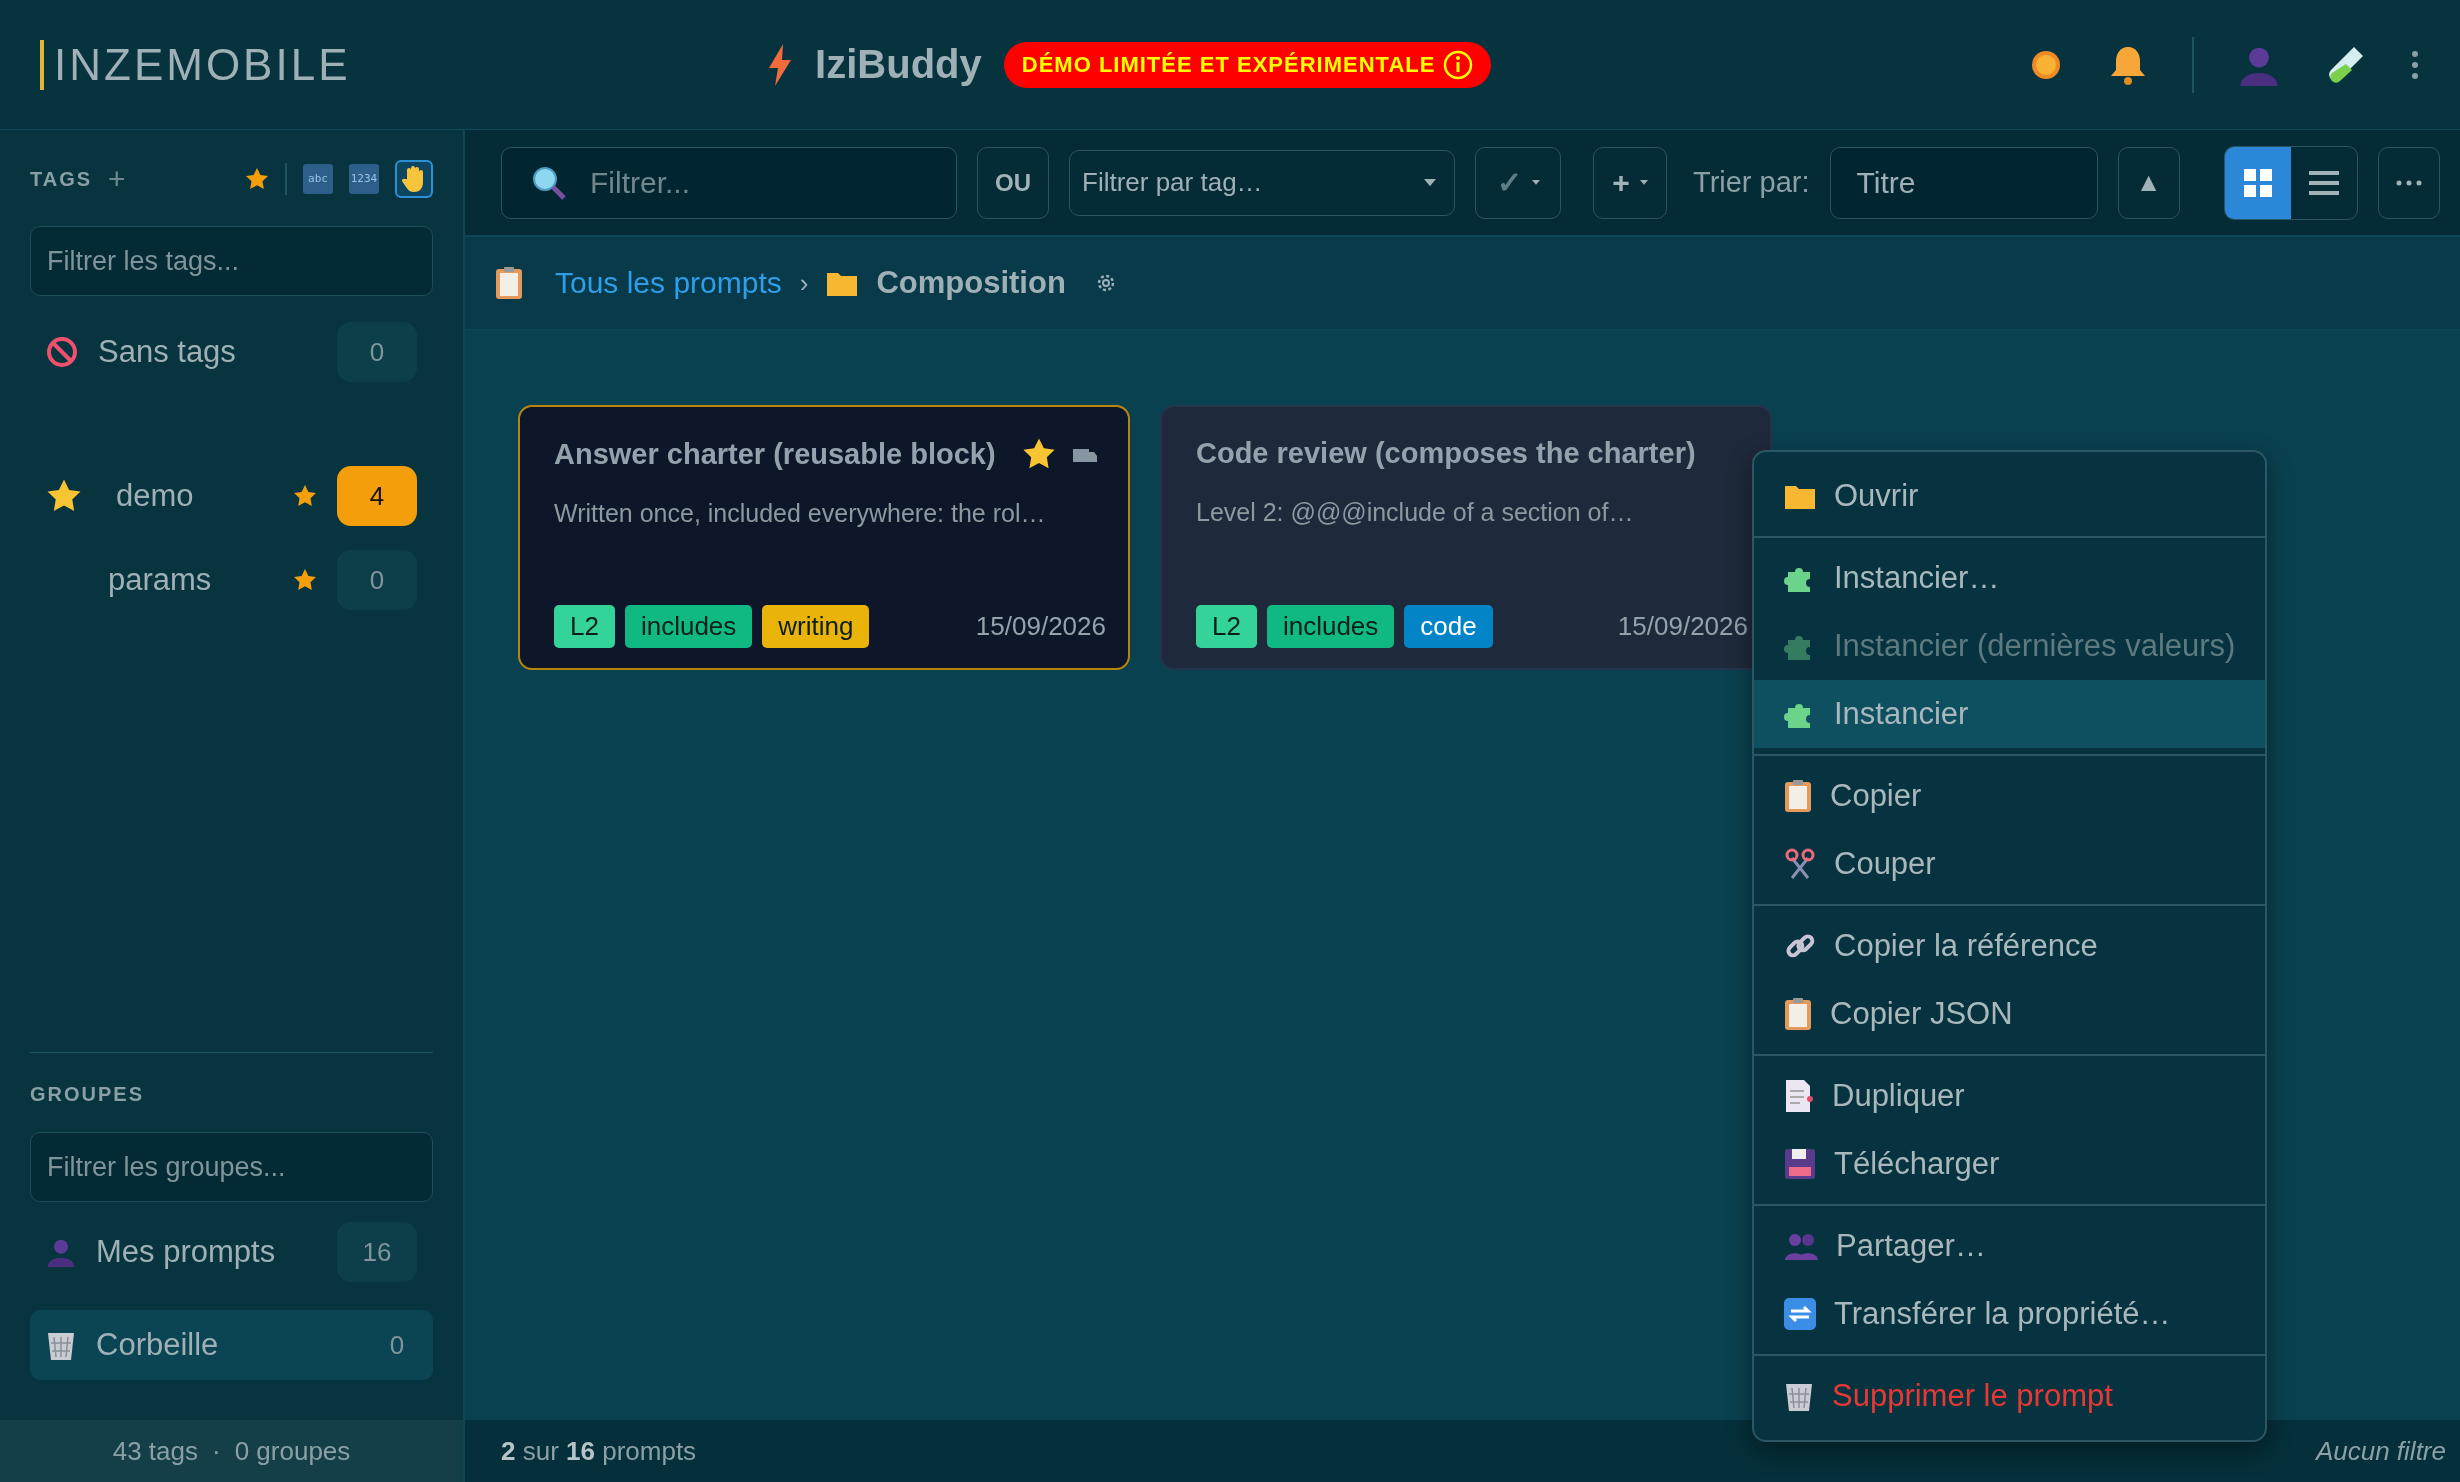 Image resolution: width=2460 pixels, height=1482 pixels. Describe the element at coordinates (971, 283) in the screenshot. I see `breadcrumb-current: Composition` at that location.